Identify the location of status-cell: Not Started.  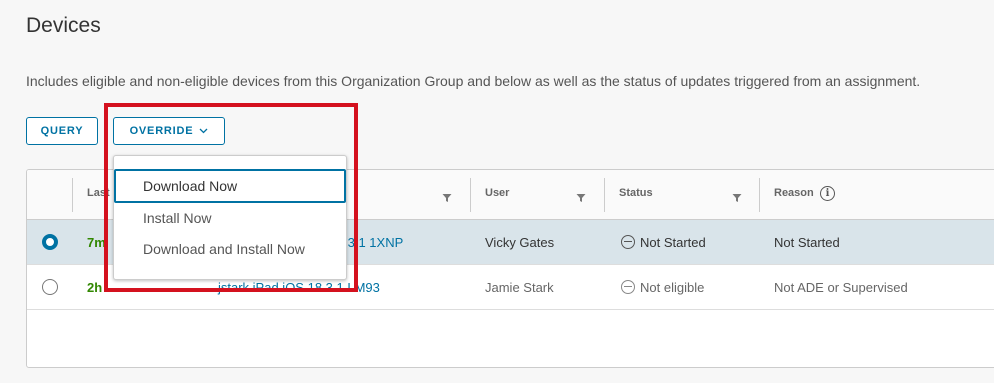
(673, 242).